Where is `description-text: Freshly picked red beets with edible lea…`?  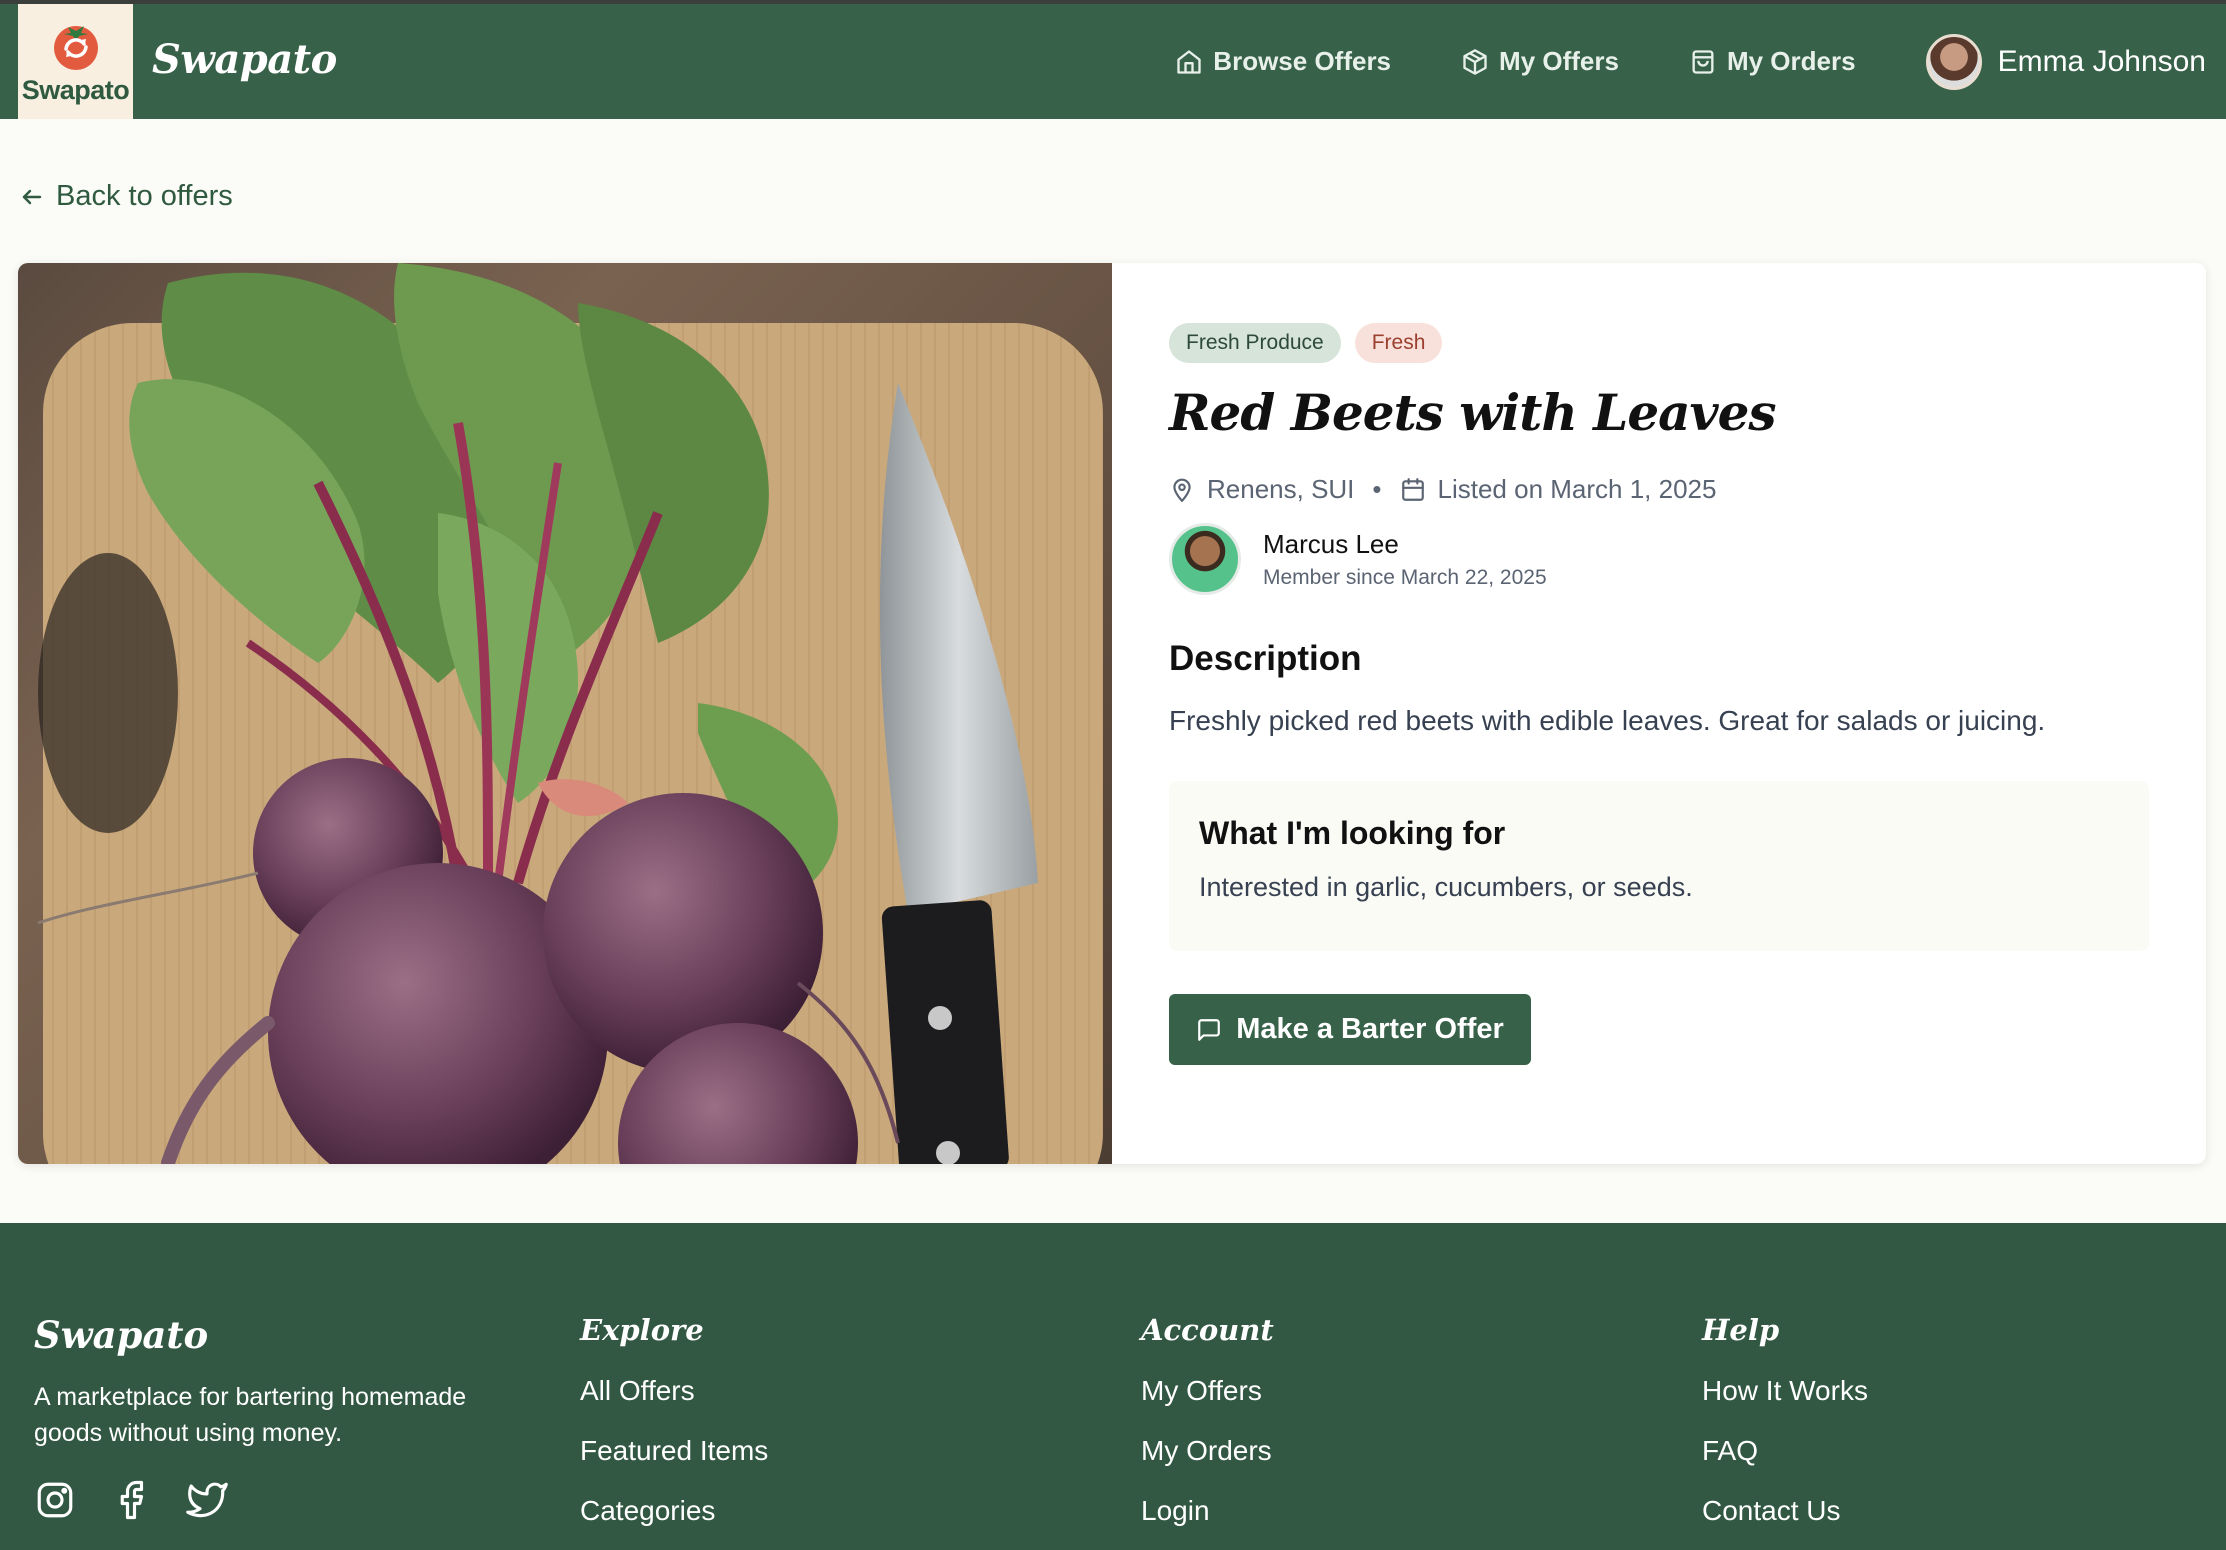 description-text: Freshly picked red beets with edible lea… is located at coordinates (1607, 720).